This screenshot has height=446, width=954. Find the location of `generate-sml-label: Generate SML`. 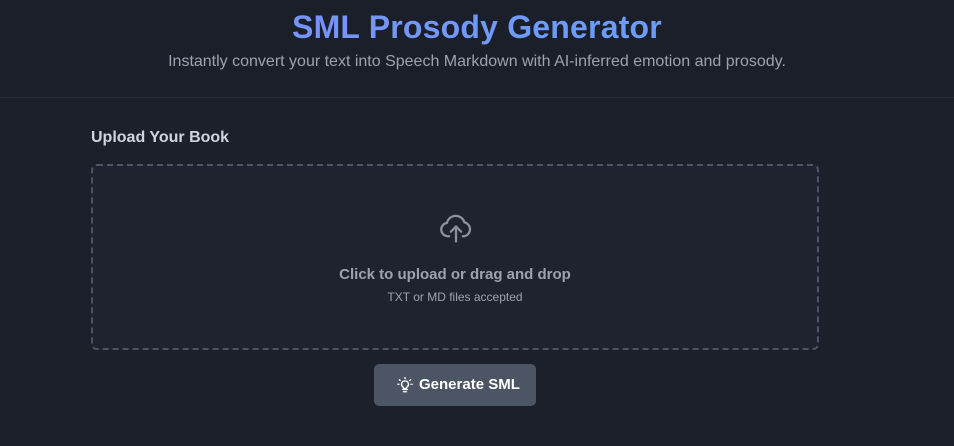

generate-sml-label: Generate SML is located at coordinates (469, 384).